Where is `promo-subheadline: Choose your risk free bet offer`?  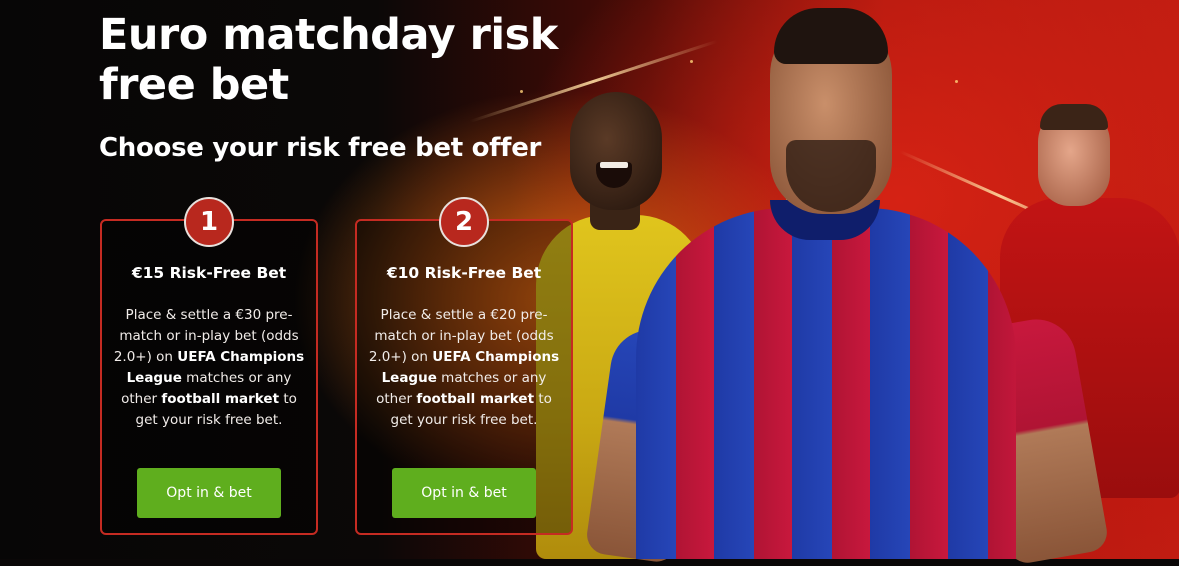 promo-subheadline: Choose your risk free bet offer is located at coordinates (320, 148).